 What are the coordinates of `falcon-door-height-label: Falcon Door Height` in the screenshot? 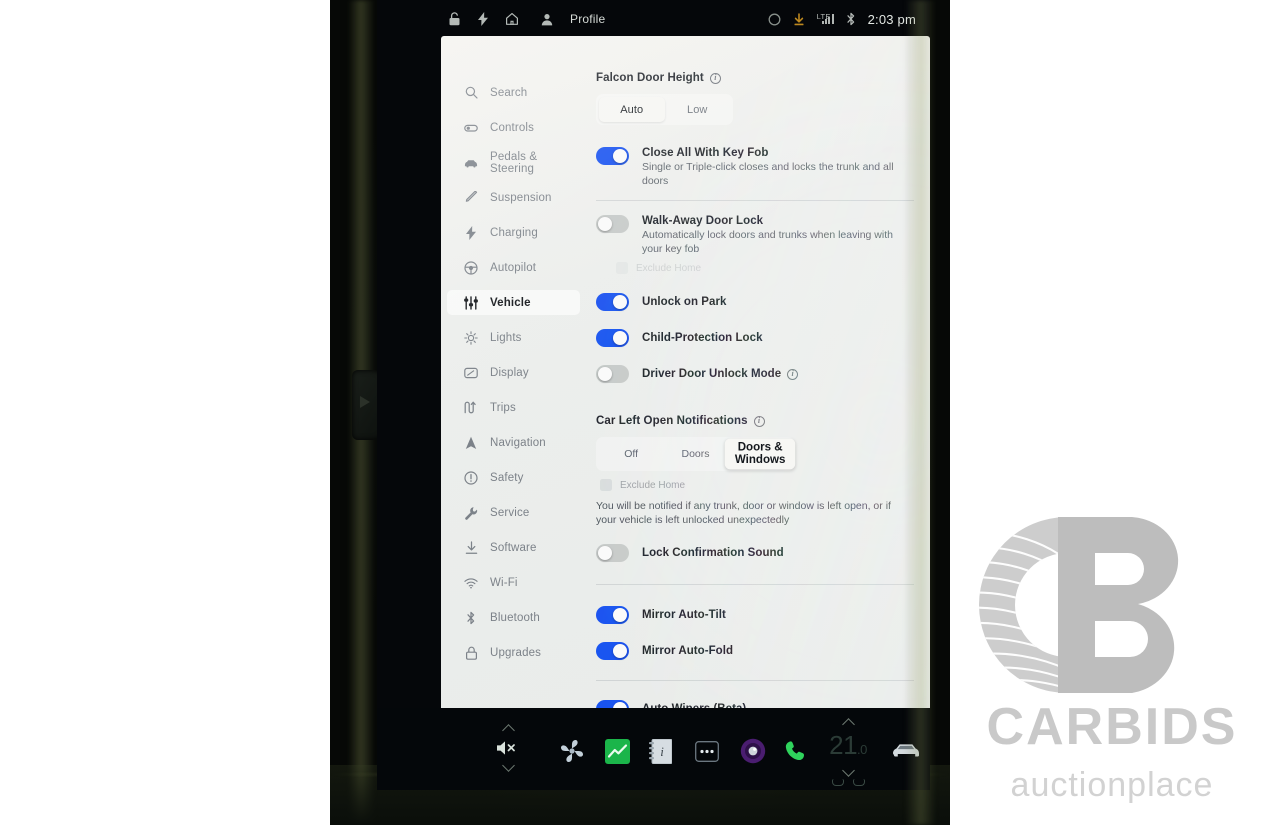 It's located at (650, 78).